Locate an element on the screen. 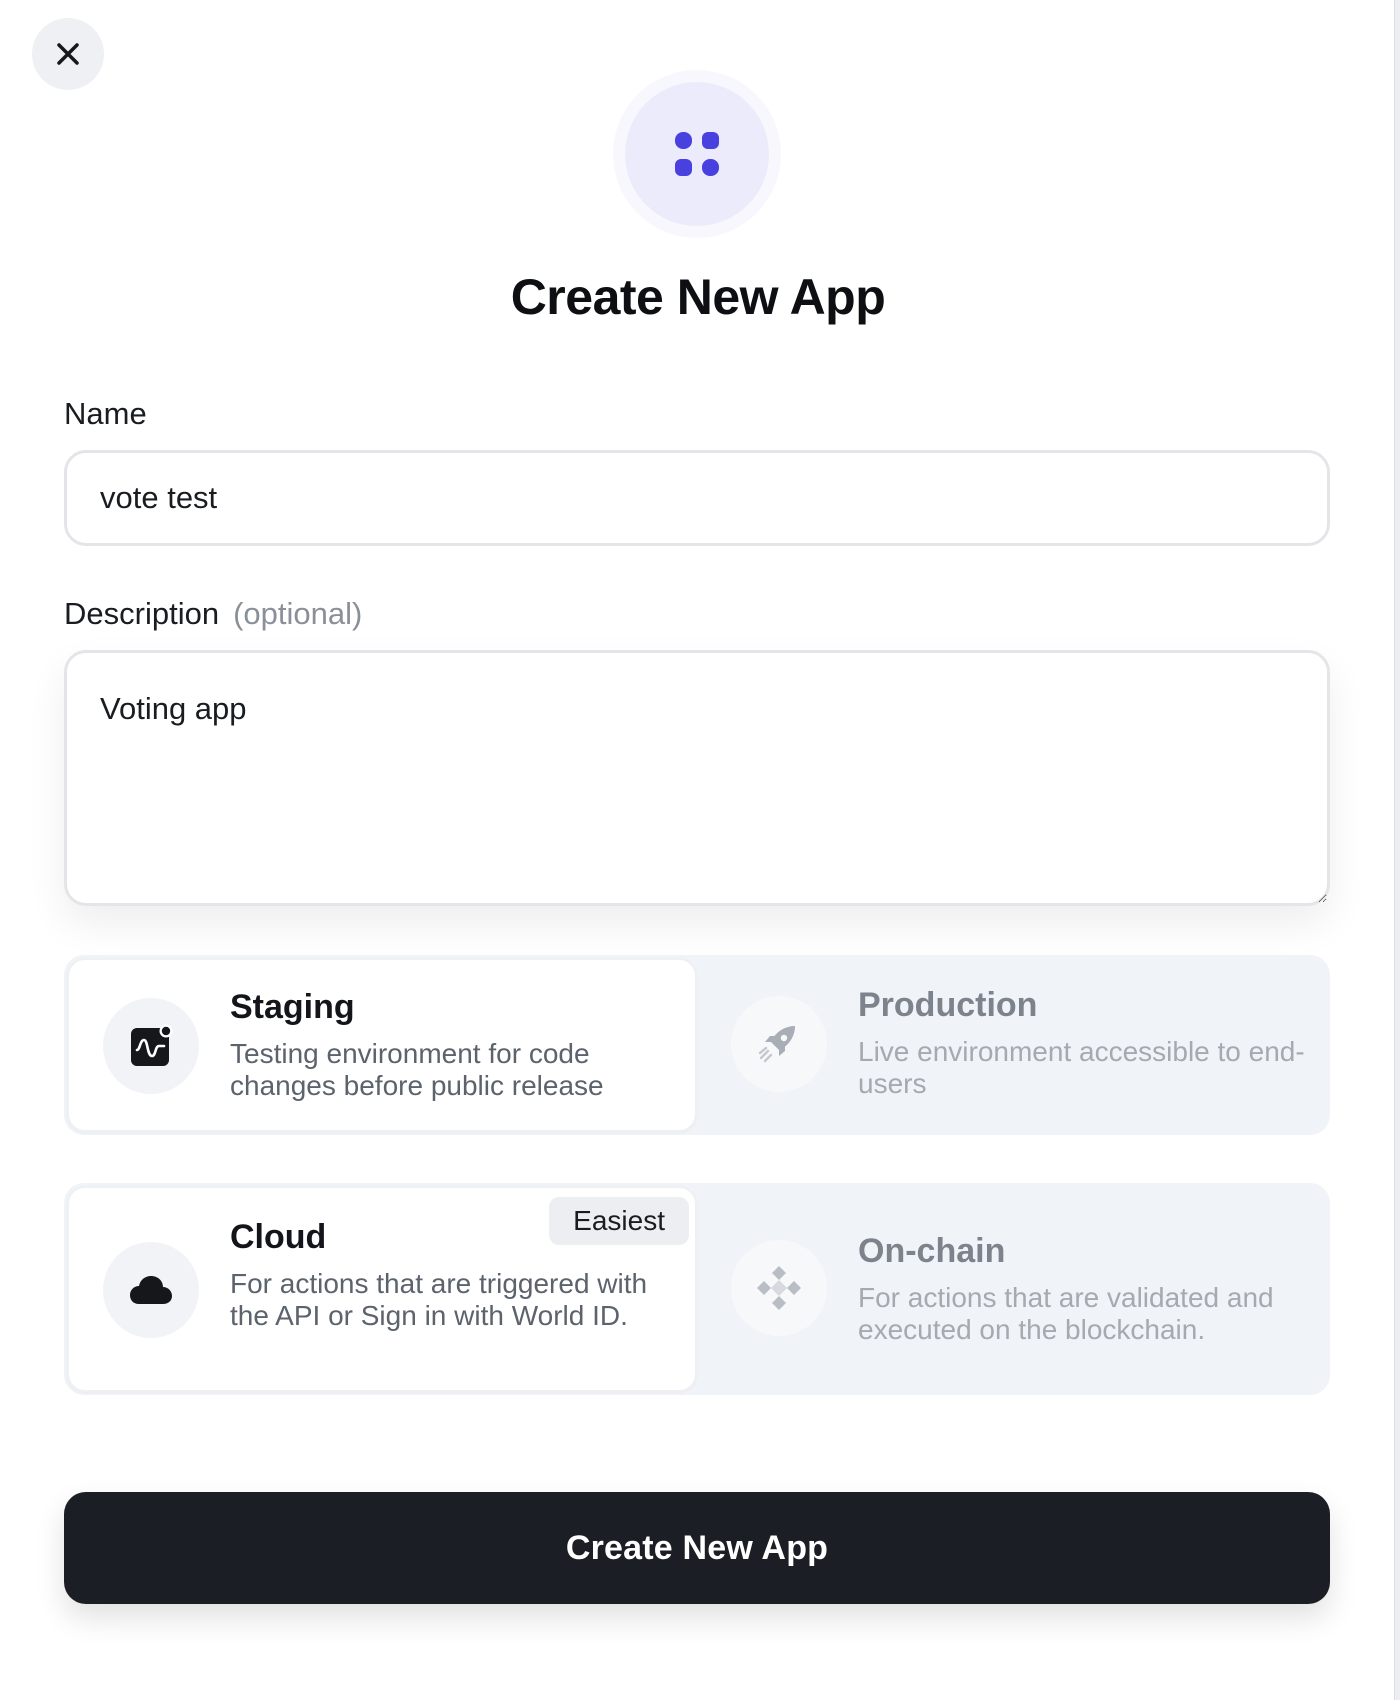 The width and height of the screenshot is (1400, 1700). apps-grid-icon is located at coordinates (697, 154).